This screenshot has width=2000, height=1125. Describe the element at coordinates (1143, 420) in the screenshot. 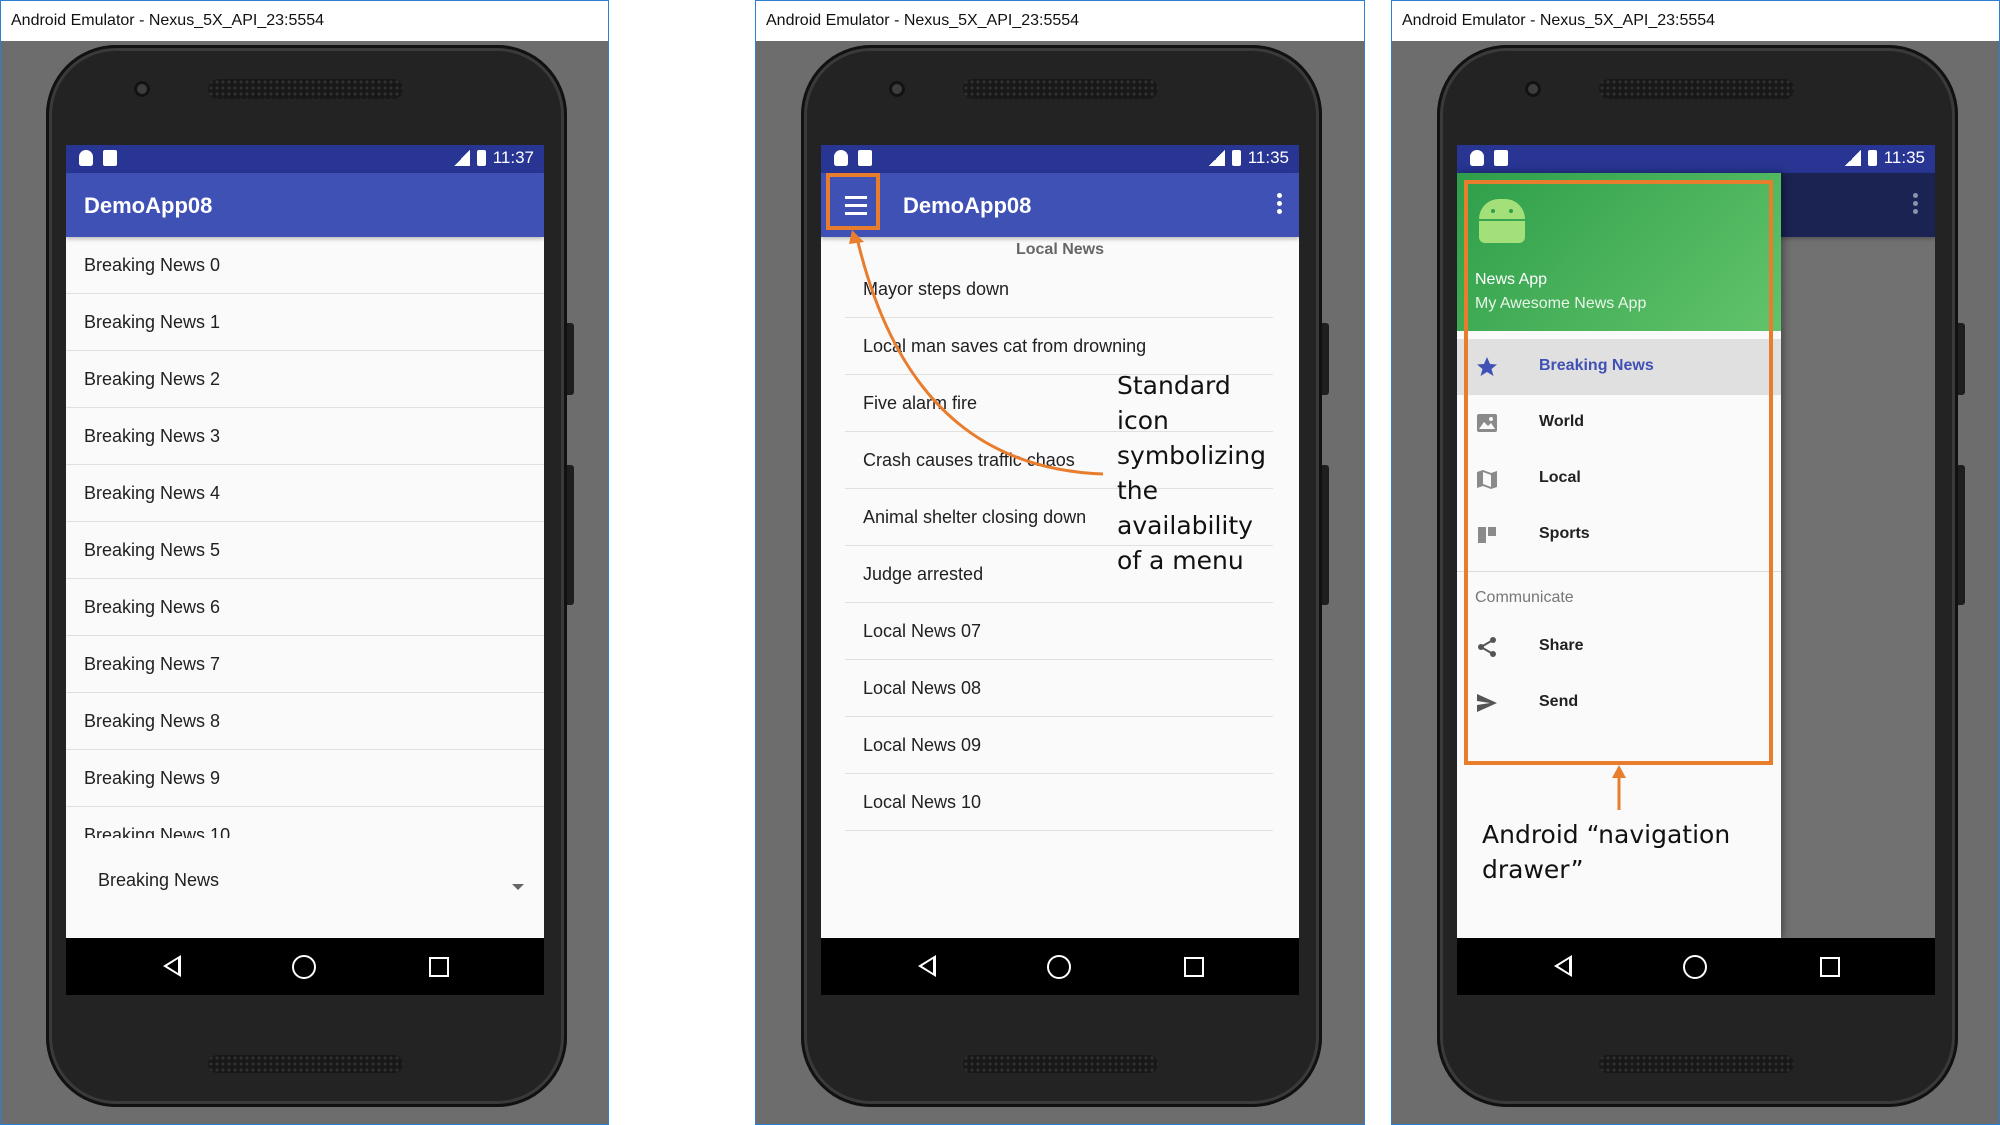

I see `annotation-line: icon` at that location.